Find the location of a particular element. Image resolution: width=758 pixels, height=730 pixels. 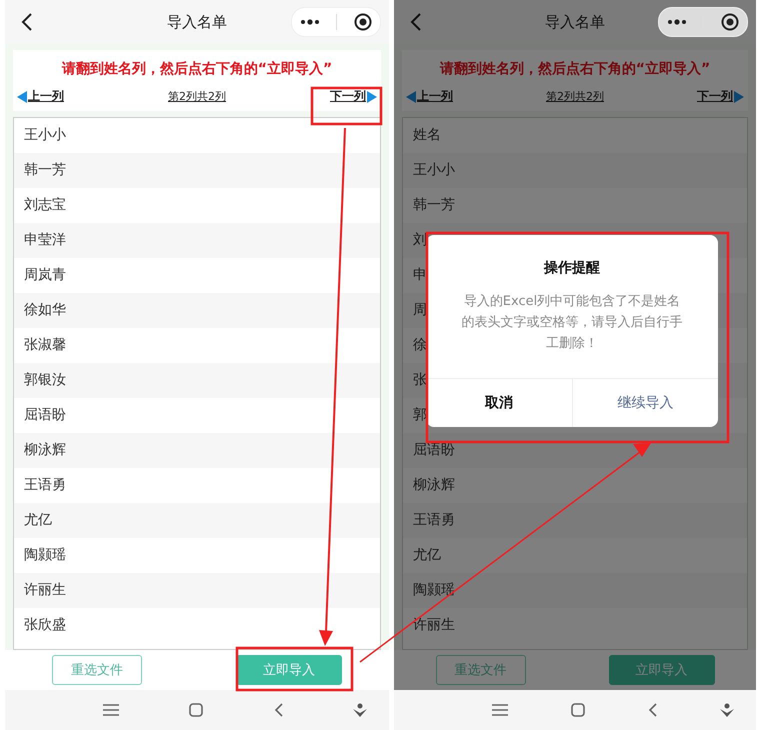

highlight-frame is located at coordinates (346, 106).